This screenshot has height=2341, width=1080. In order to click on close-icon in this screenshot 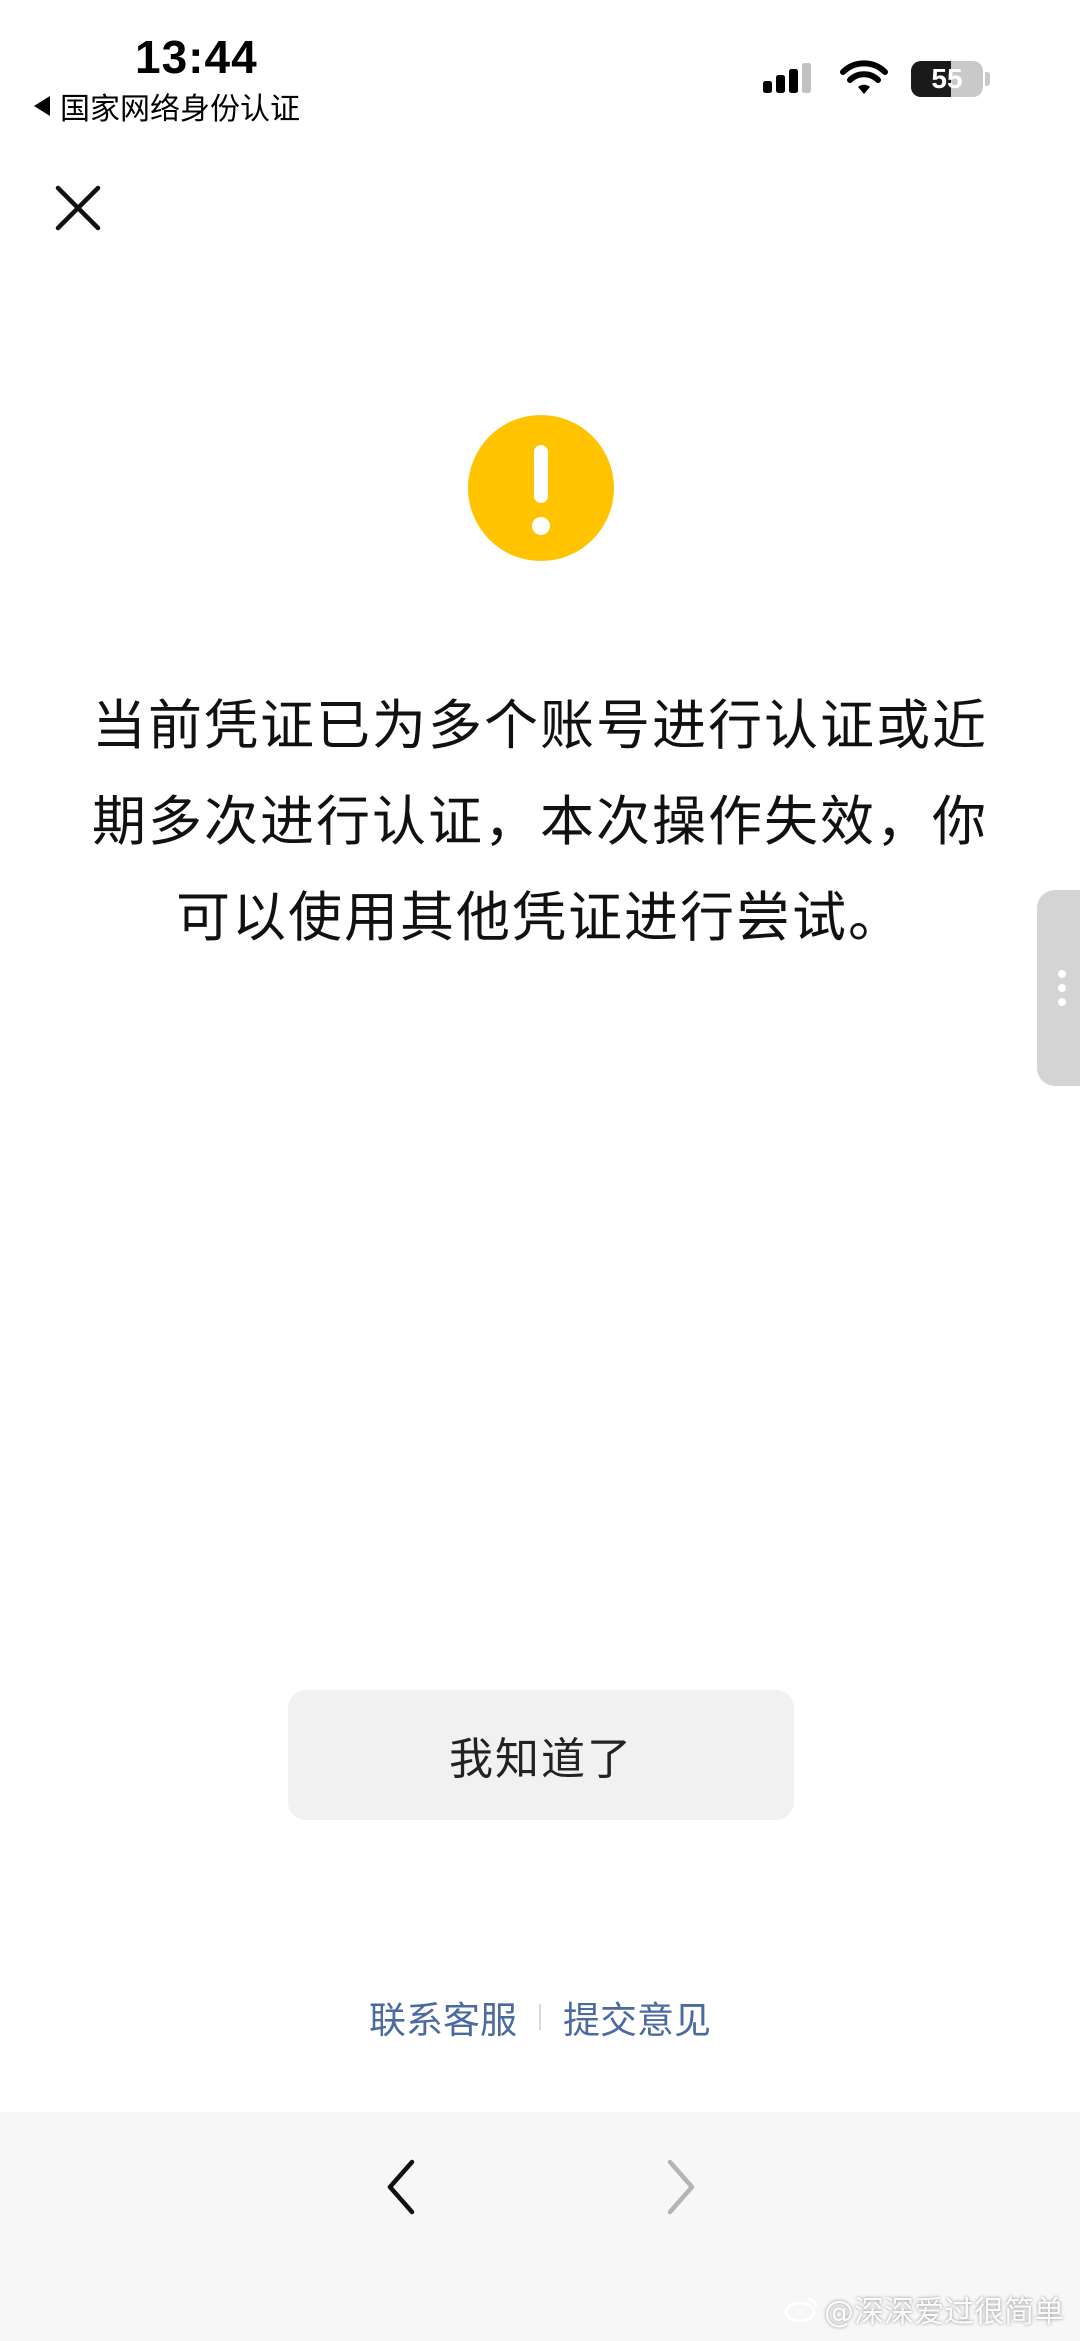, I will do `click(78, 208)`.